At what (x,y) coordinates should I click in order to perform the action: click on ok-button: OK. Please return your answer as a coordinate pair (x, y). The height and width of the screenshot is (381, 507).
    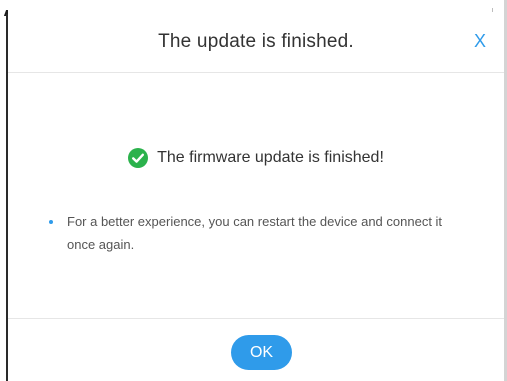
    Looking at the image, I should click on (261, 352).